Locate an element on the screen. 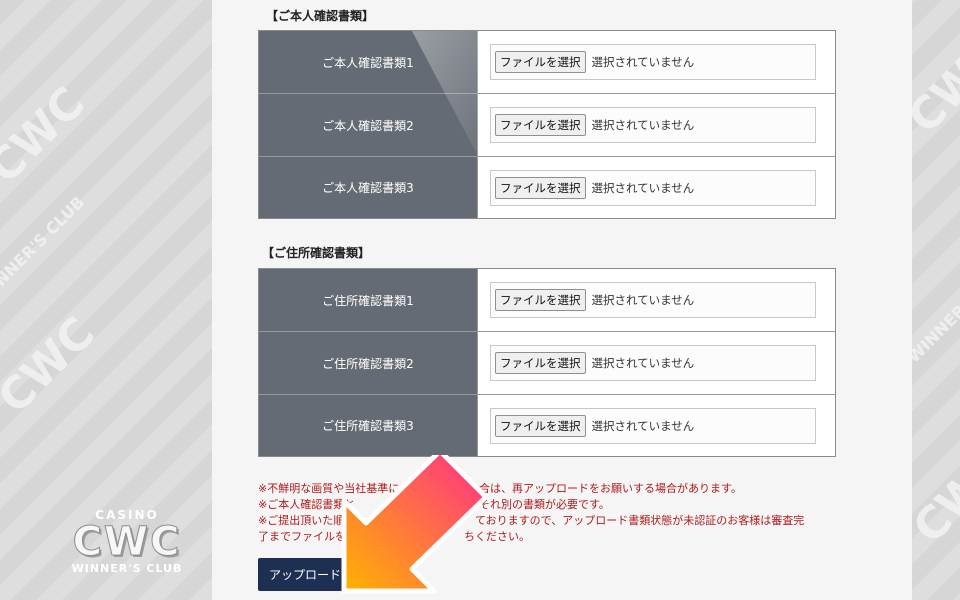 The height and width of the screenshot is (600, 960). address-section-title: 【ご住所確認書類】 is located at coordinates (316, 253).